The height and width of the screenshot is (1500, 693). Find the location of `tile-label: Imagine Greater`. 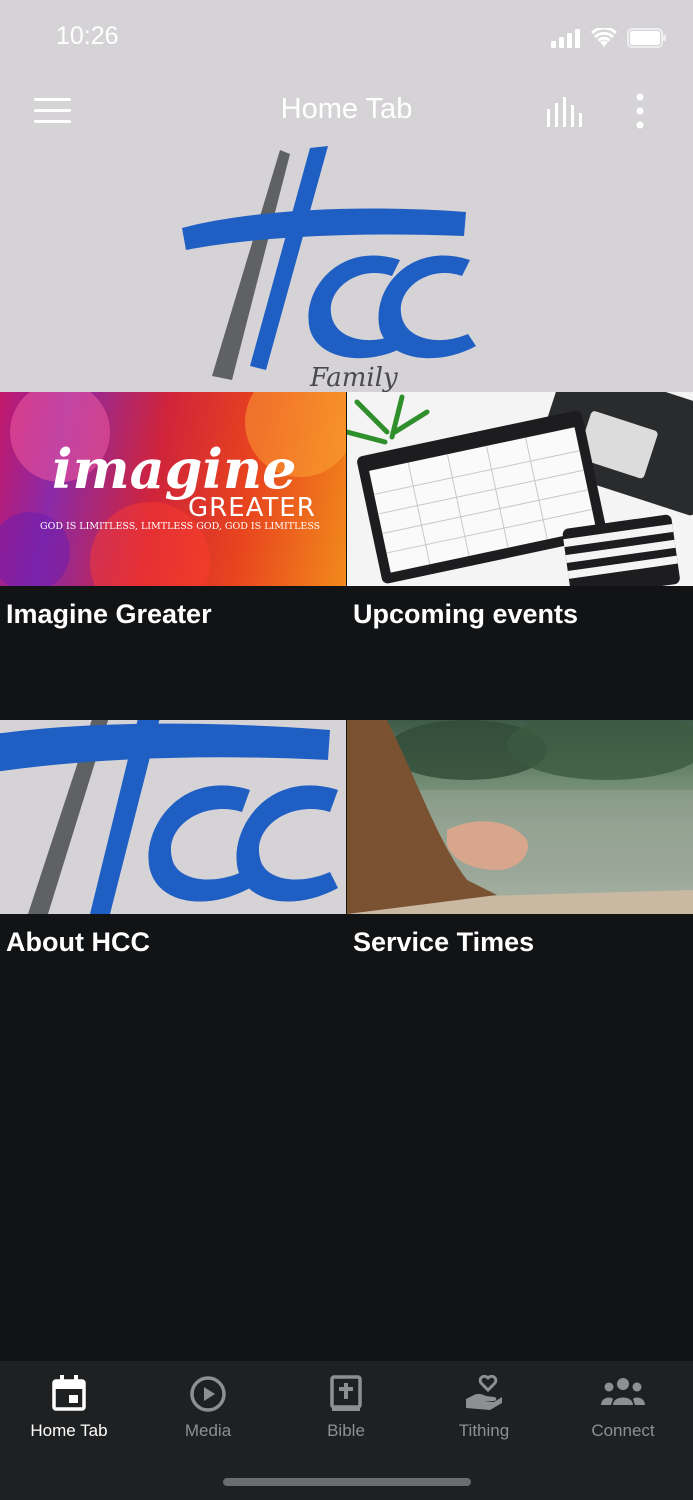

tile-label: Imagine Greater is located at coordinates (109, 614).